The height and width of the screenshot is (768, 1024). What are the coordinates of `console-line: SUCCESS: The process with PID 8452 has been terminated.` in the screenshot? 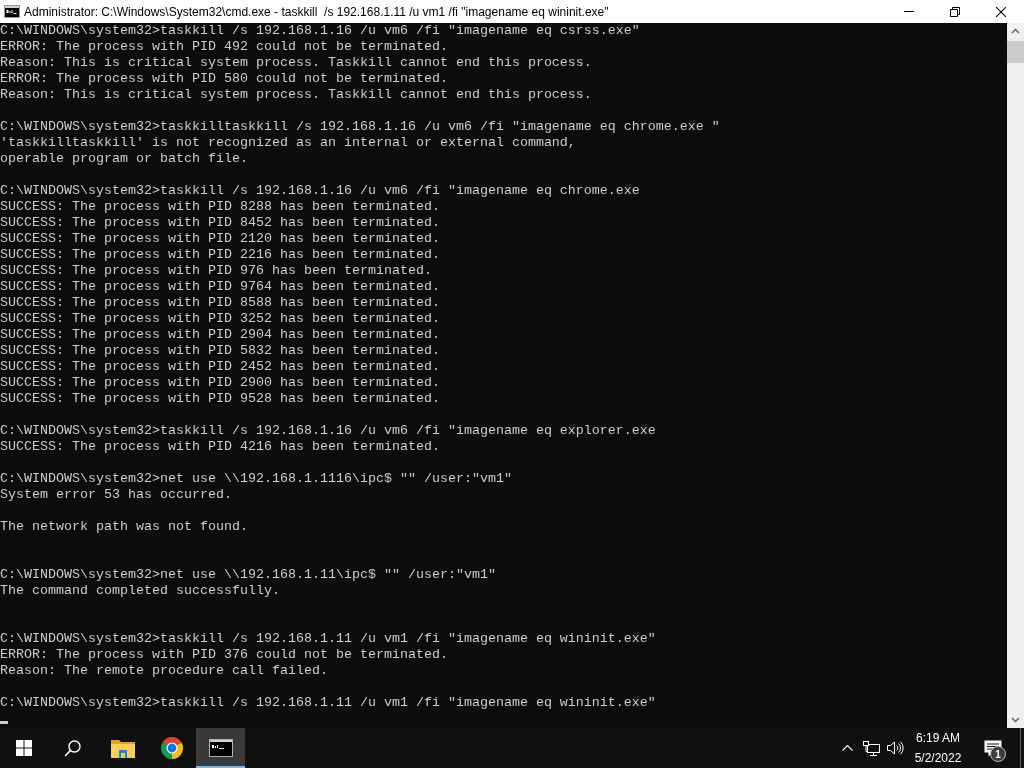 It's located at (220, 223).